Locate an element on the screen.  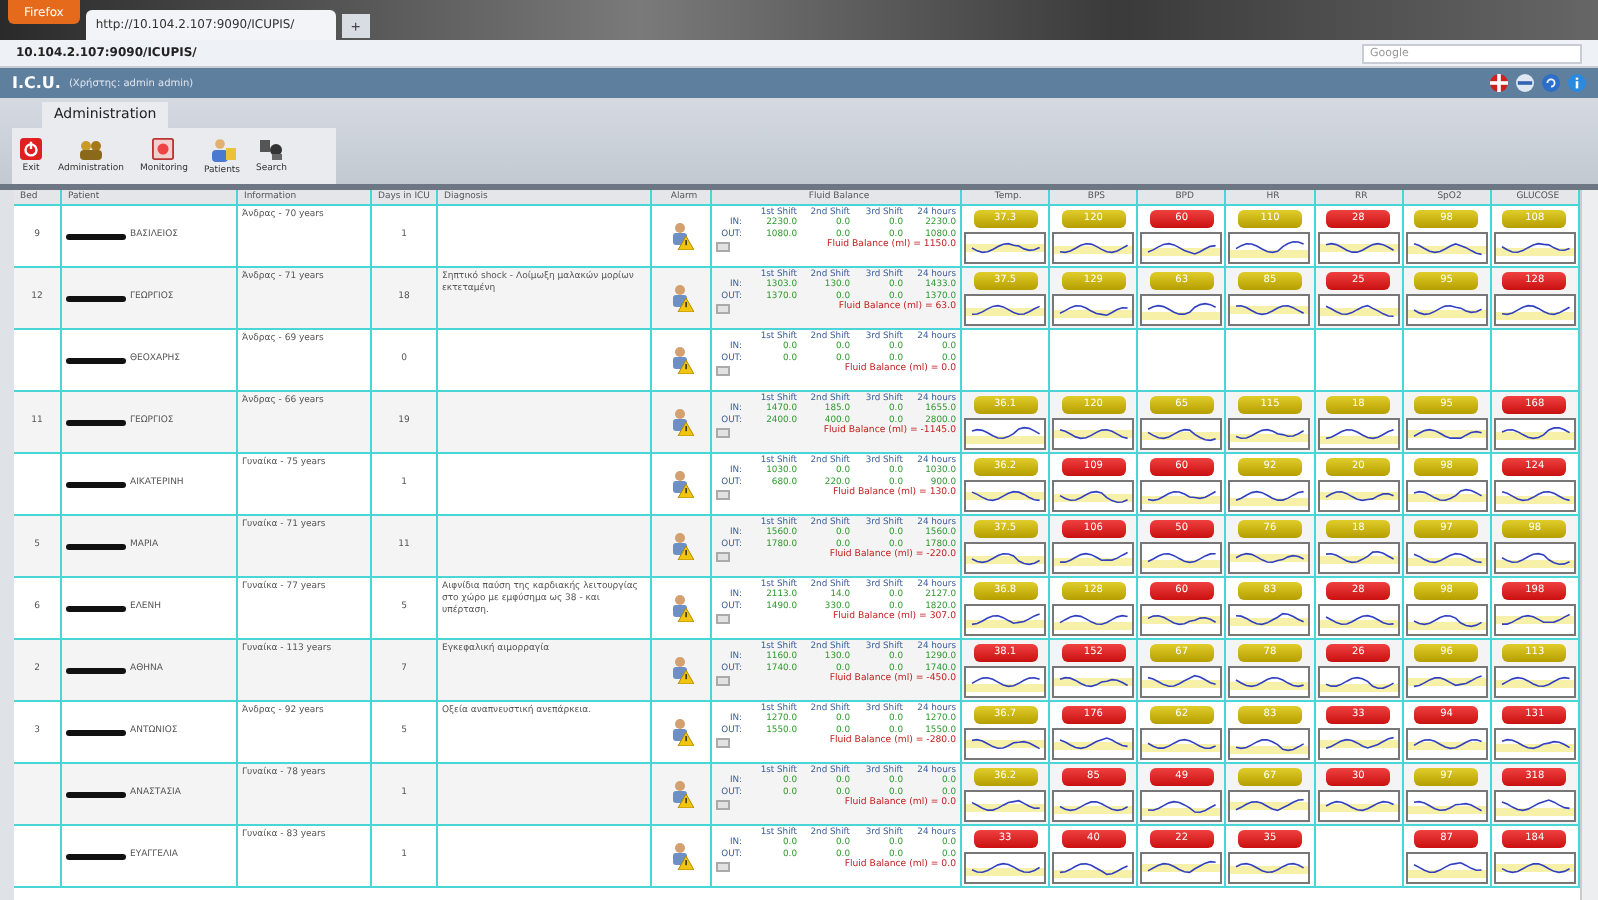
search-icon is located at coordinates (271, 149).